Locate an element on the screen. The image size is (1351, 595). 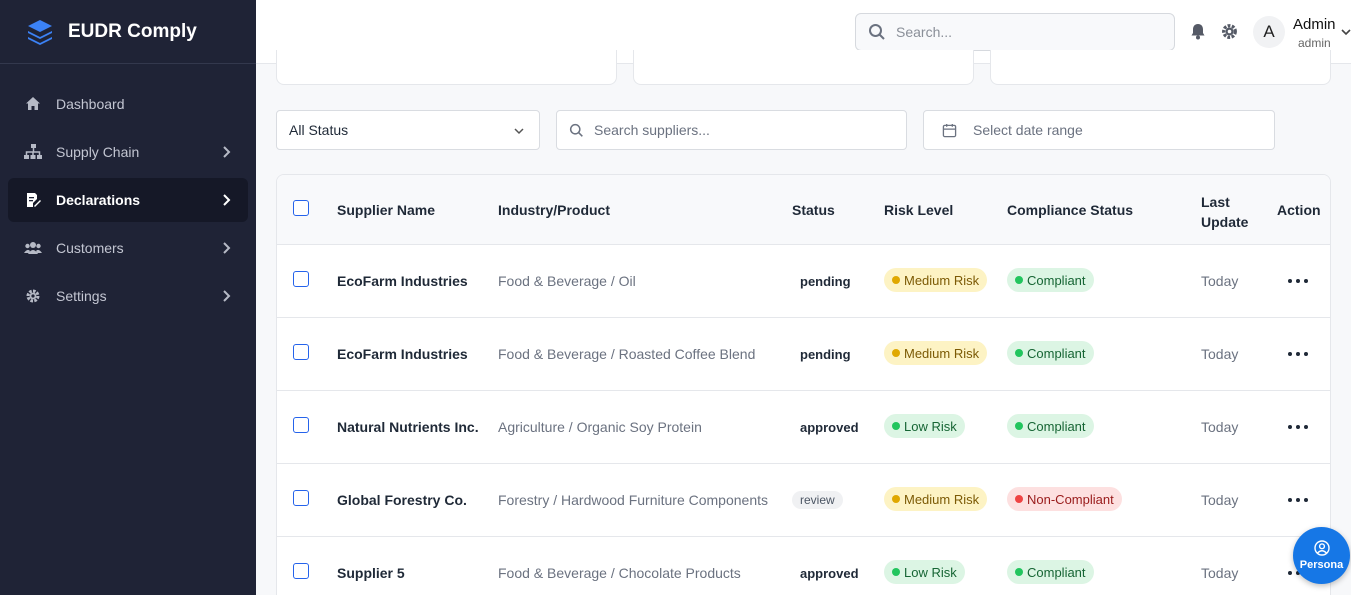
gear-icon is located at coordinates (33, 296).